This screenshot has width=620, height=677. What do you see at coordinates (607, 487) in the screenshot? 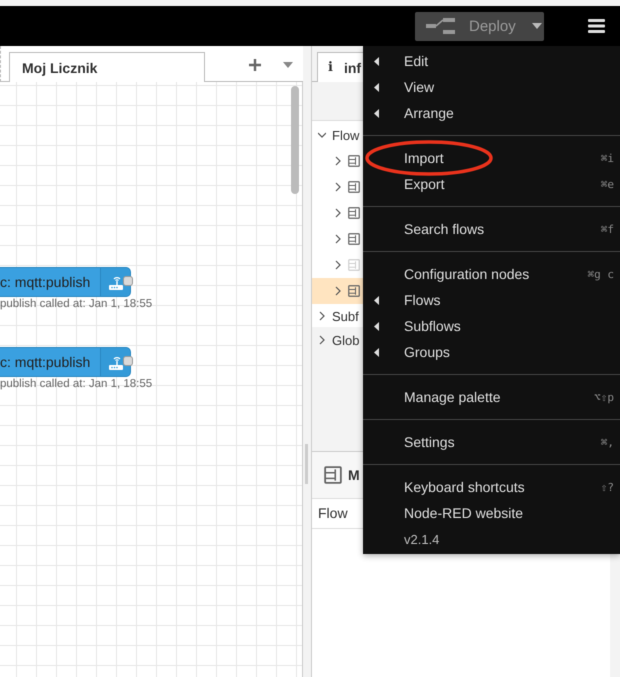
I see `shortcut-label: ⇧?` at bounding box center [607, 487].